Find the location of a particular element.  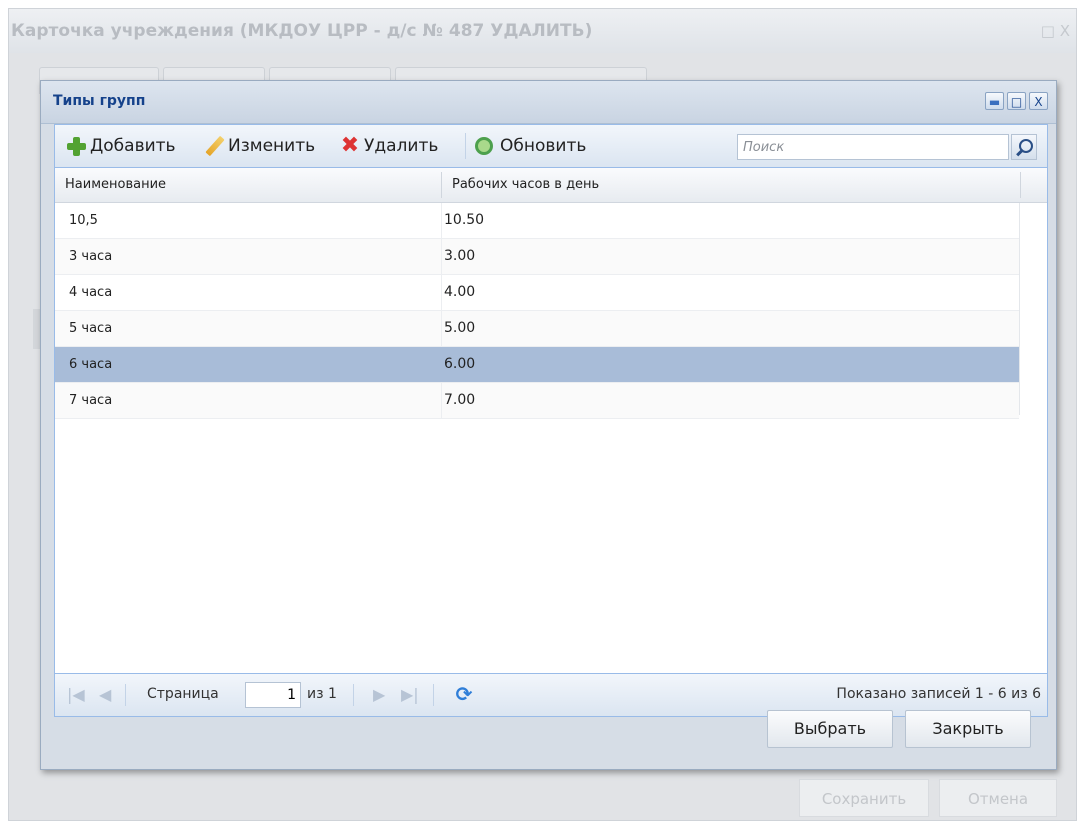

cancel-button: Отмена is located at coordinates (998, 798).